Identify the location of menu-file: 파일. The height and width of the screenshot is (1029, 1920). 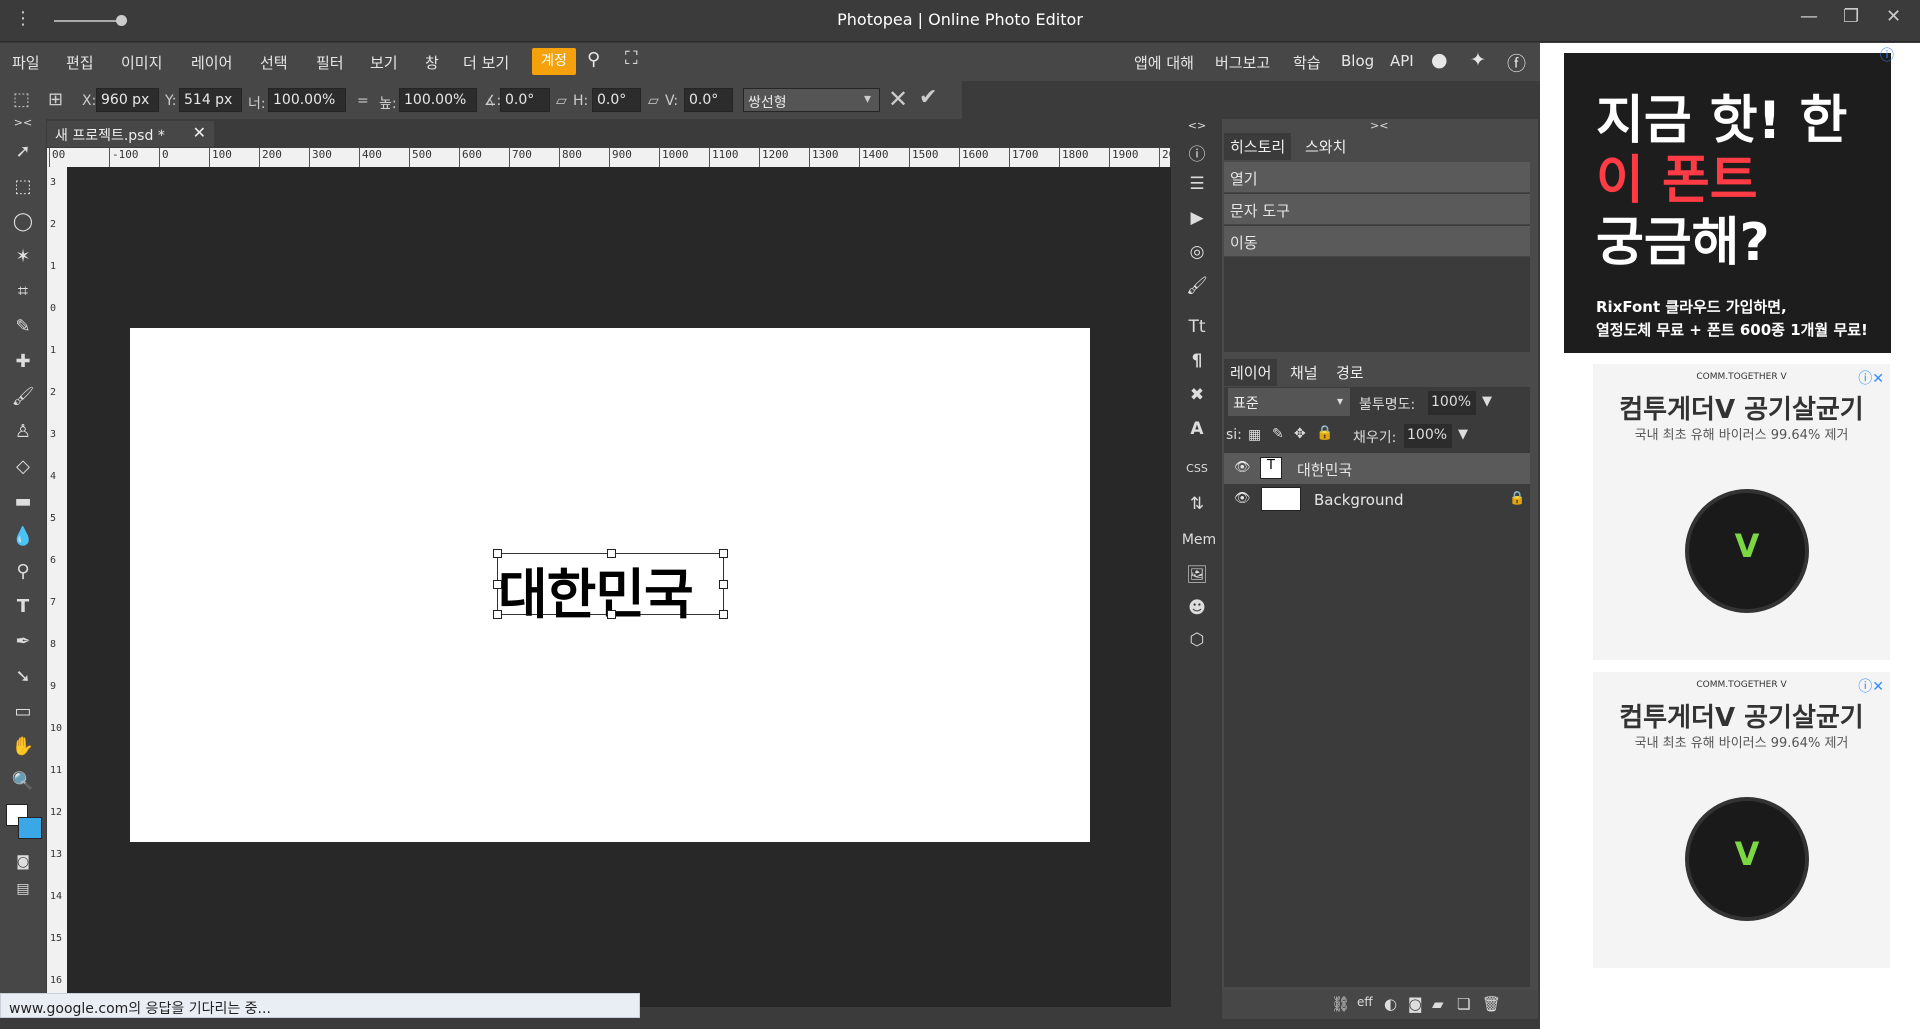
(26, 62).